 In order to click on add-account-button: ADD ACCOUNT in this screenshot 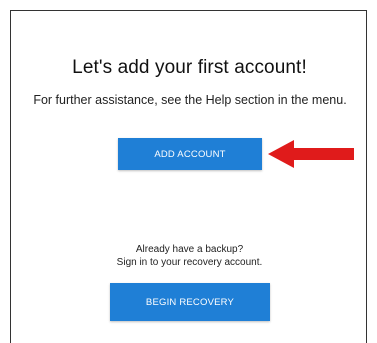, I will do `click(190, 154)`.